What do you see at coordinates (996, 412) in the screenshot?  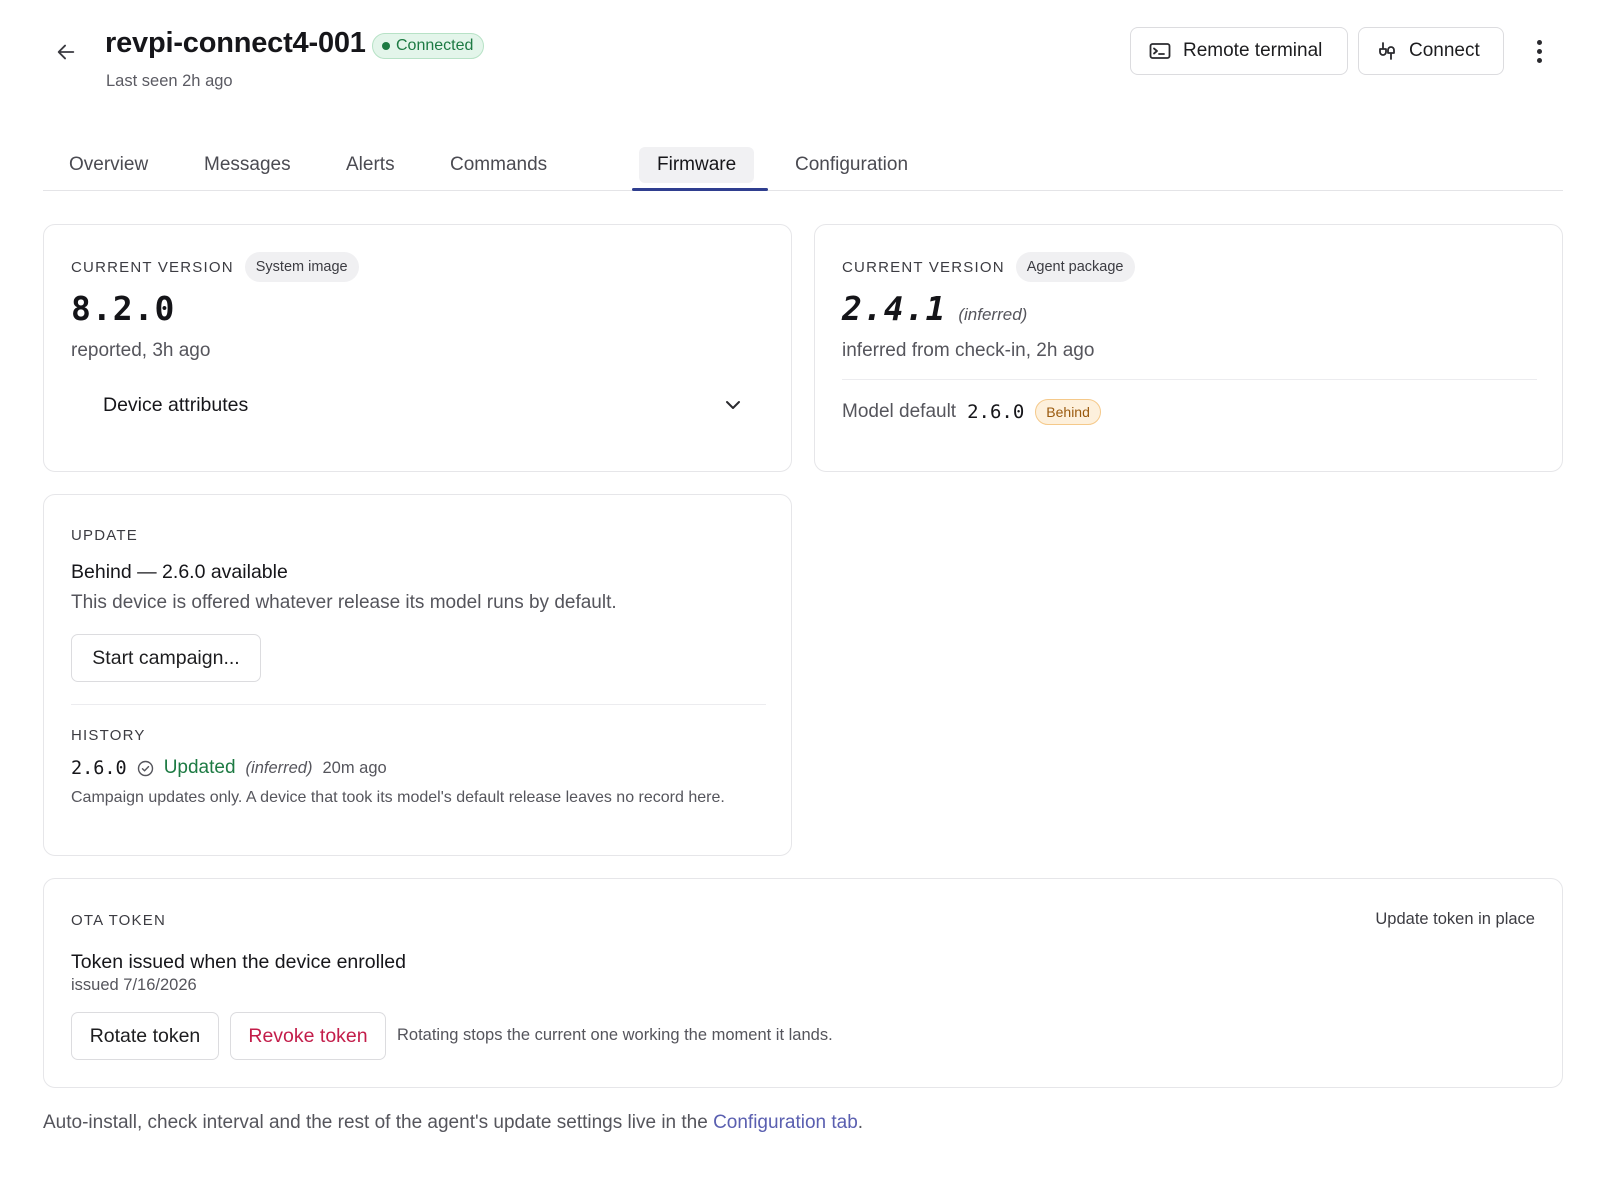 I see `model-default-version: 2.6.0` at bounding box center [996, 412].